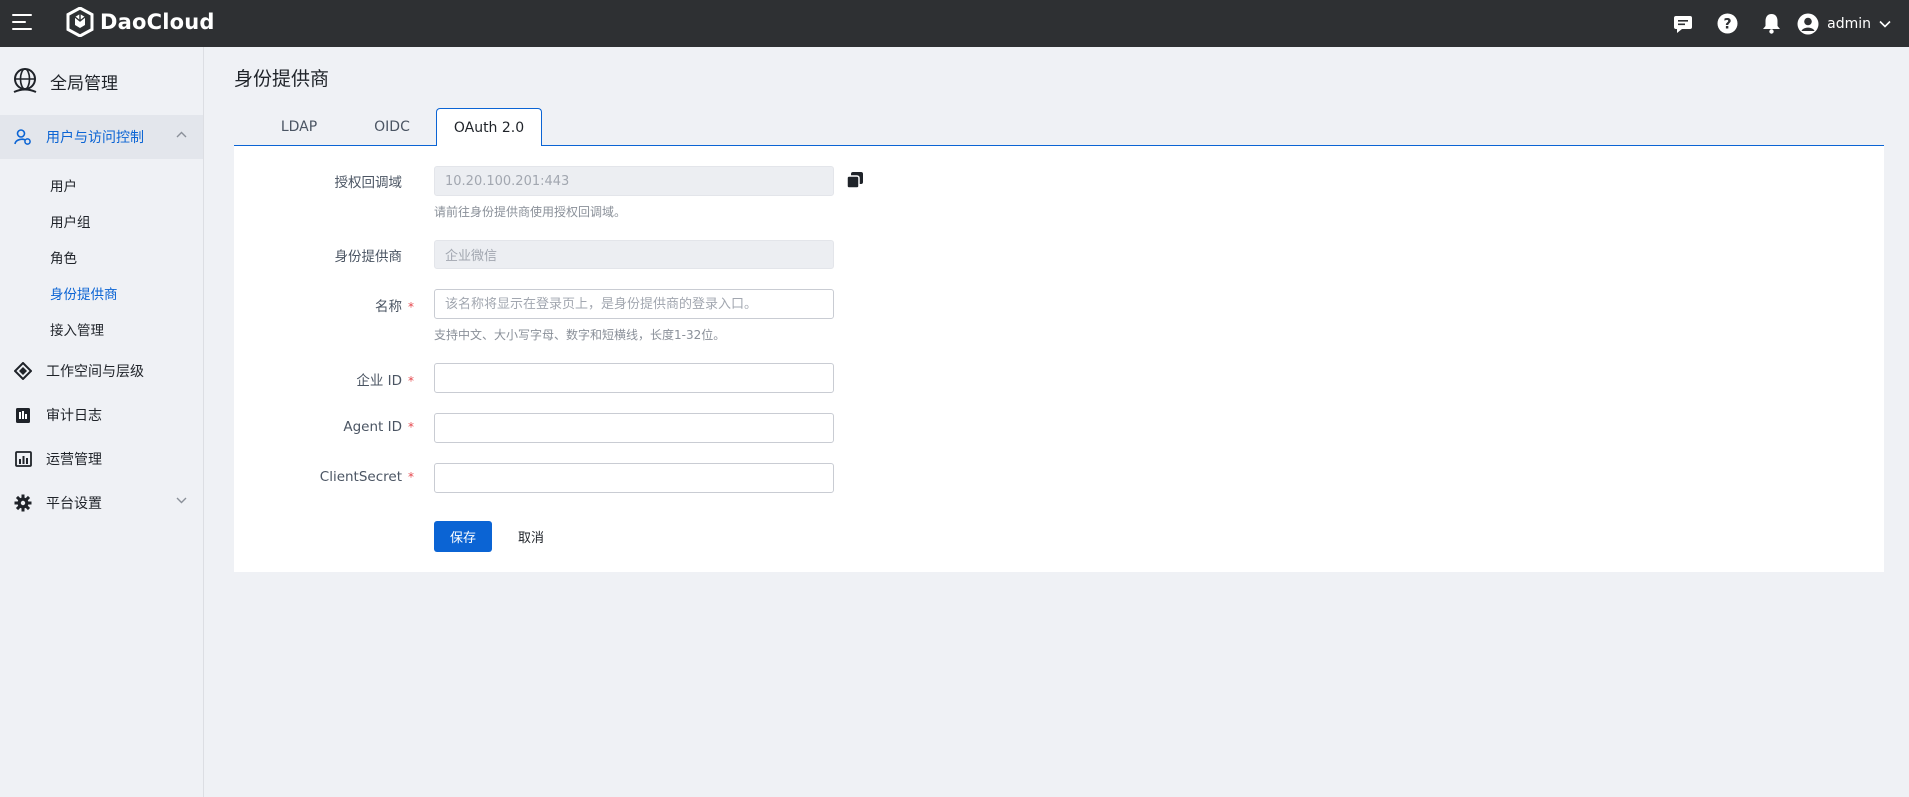 The image size is (1909, 797). I want to click on identity-provider-field: 企业微信, so click(634, 254).